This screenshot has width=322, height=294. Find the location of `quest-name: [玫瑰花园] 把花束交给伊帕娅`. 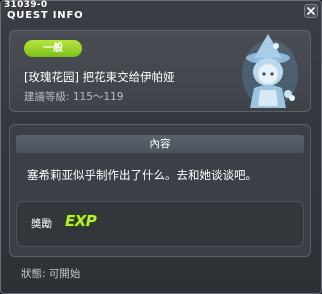

quest-name: [玫瑰花园] 把花束交给伊帕娅 is located at coordinates (99, 77).